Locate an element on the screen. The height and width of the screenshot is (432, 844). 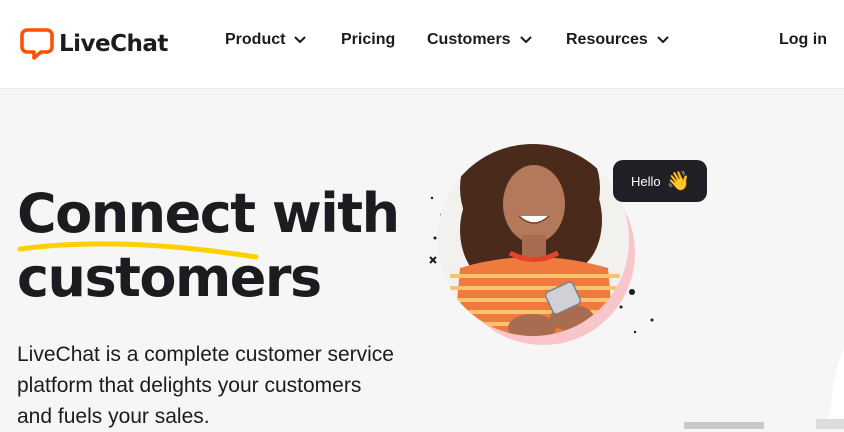
nav-item-customers: Customers is located at coordinates (479, 40).